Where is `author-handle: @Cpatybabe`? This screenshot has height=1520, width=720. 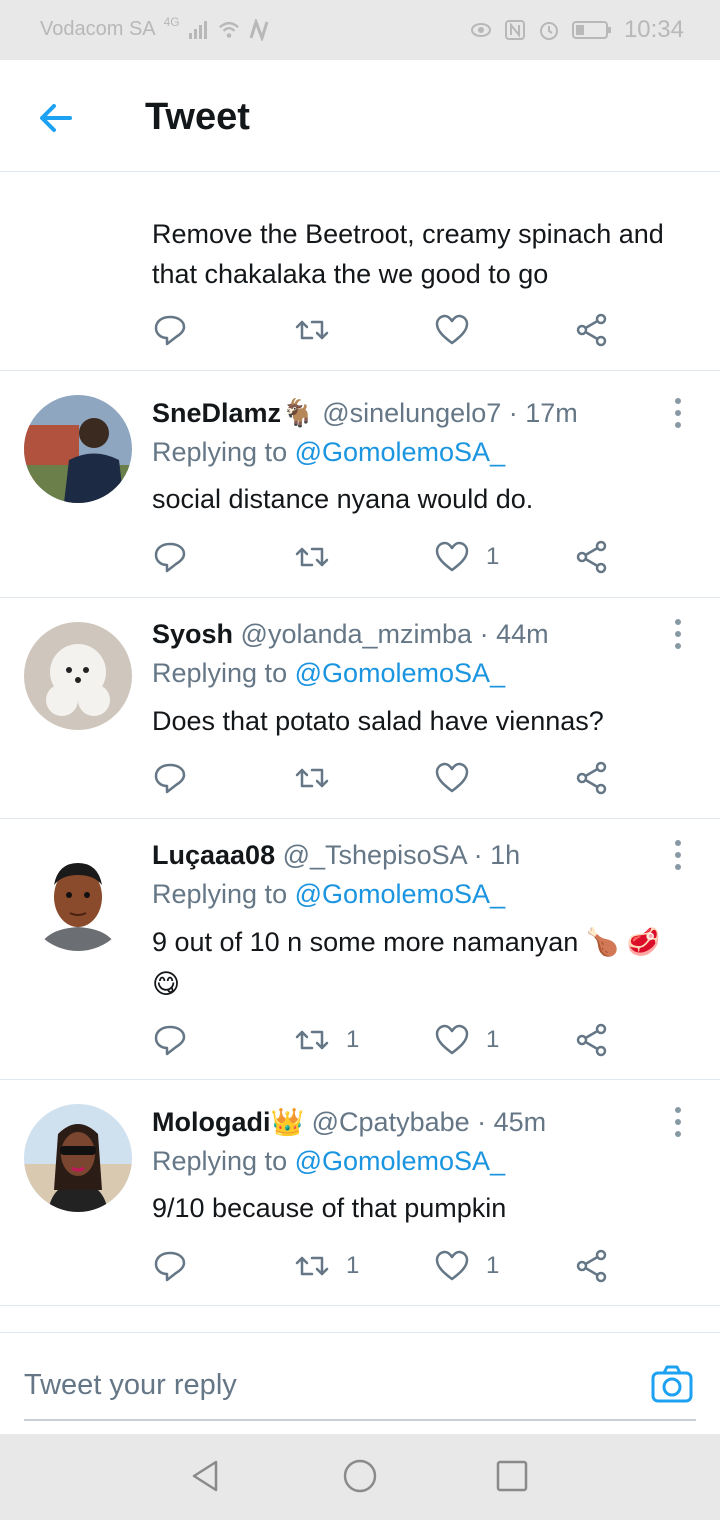
author-handle: @Cpatybabe is located at coordinates (391, 1122).